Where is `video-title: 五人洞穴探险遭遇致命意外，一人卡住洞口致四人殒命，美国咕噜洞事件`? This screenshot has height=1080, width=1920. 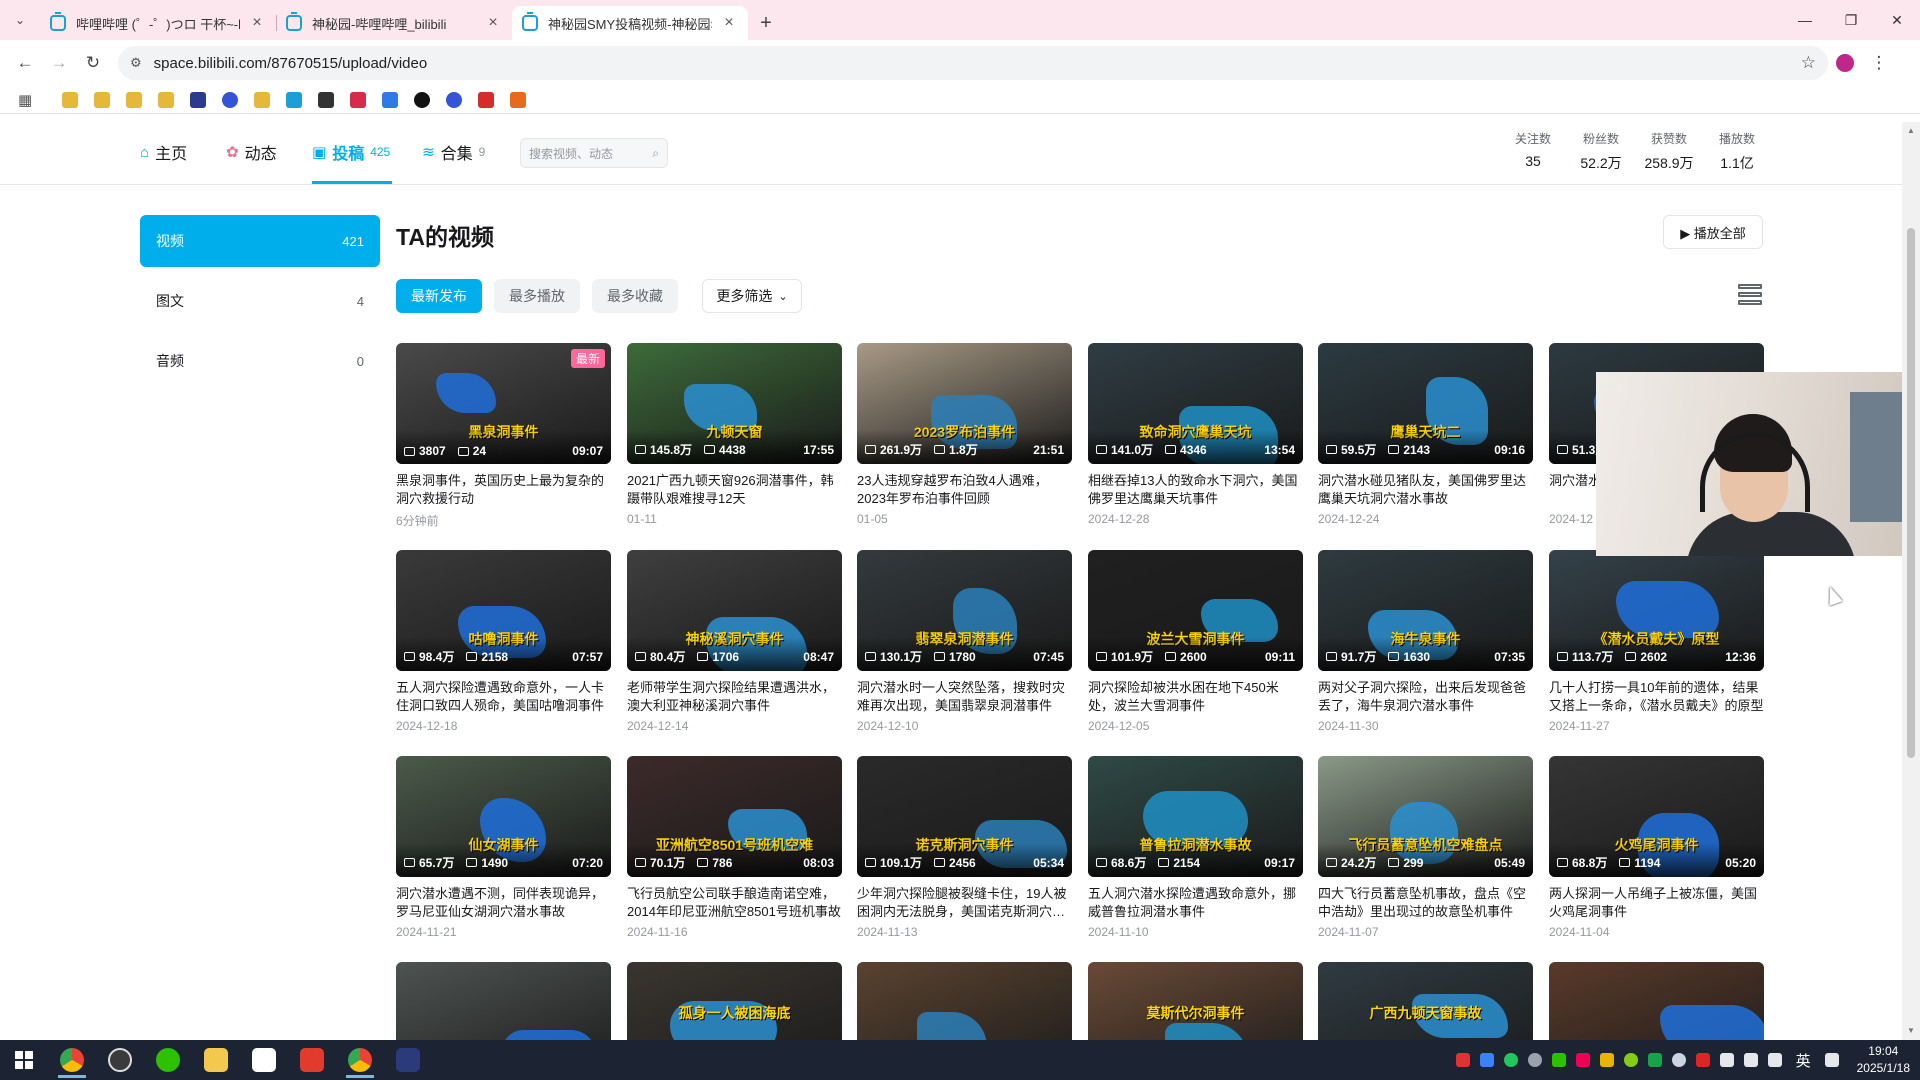
video-title: 五人洞穴探险遭遇致命意外，一人卡住洞口致四人殒命，美国咕噜洞事件 is located at coordinates (503, 697).